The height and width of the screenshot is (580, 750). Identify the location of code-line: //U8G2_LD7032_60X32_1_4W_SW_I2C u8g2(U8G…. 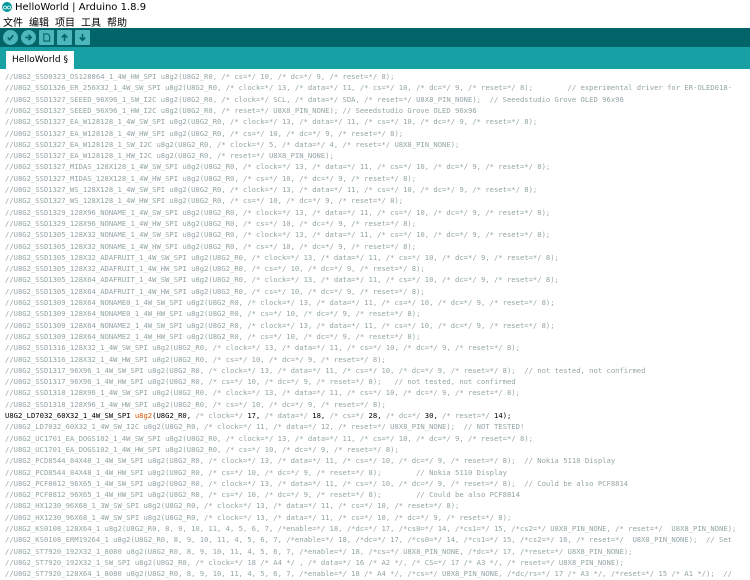
(265, 427).